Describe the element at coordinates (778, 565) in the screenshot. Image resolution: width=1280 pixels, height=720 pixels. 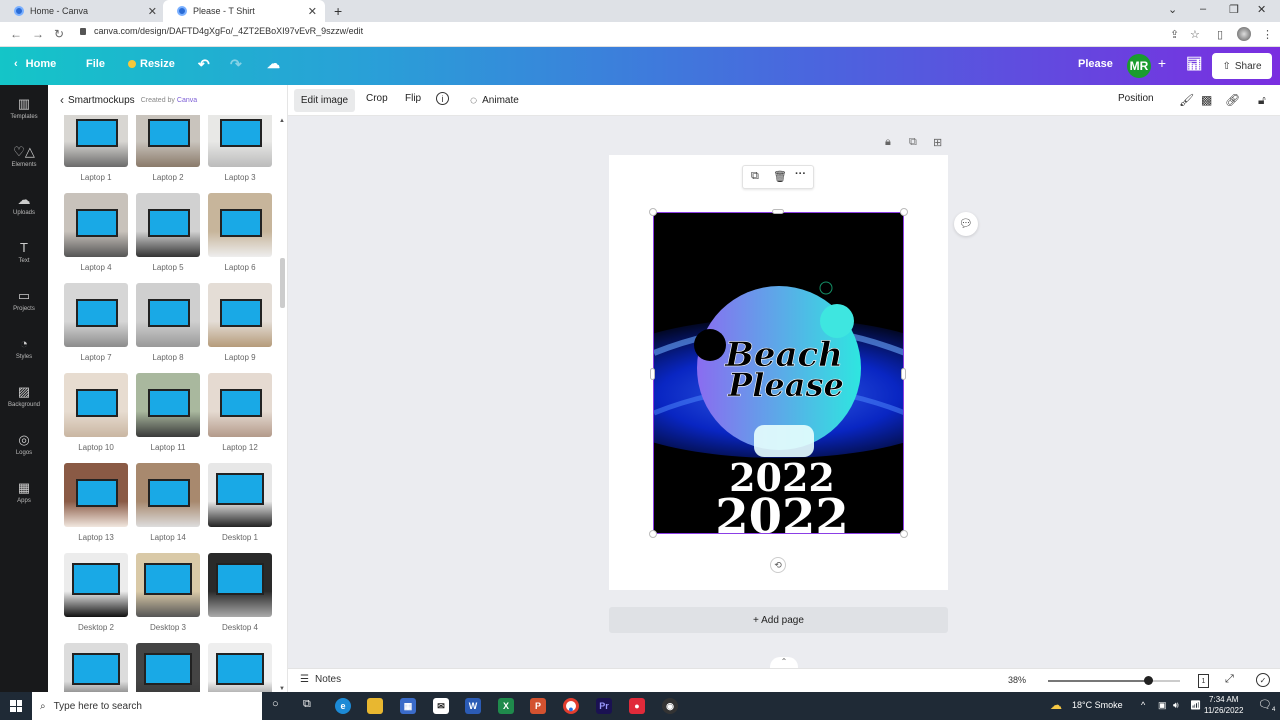
I see `rotate-handle-icon: ⟲` at that location.